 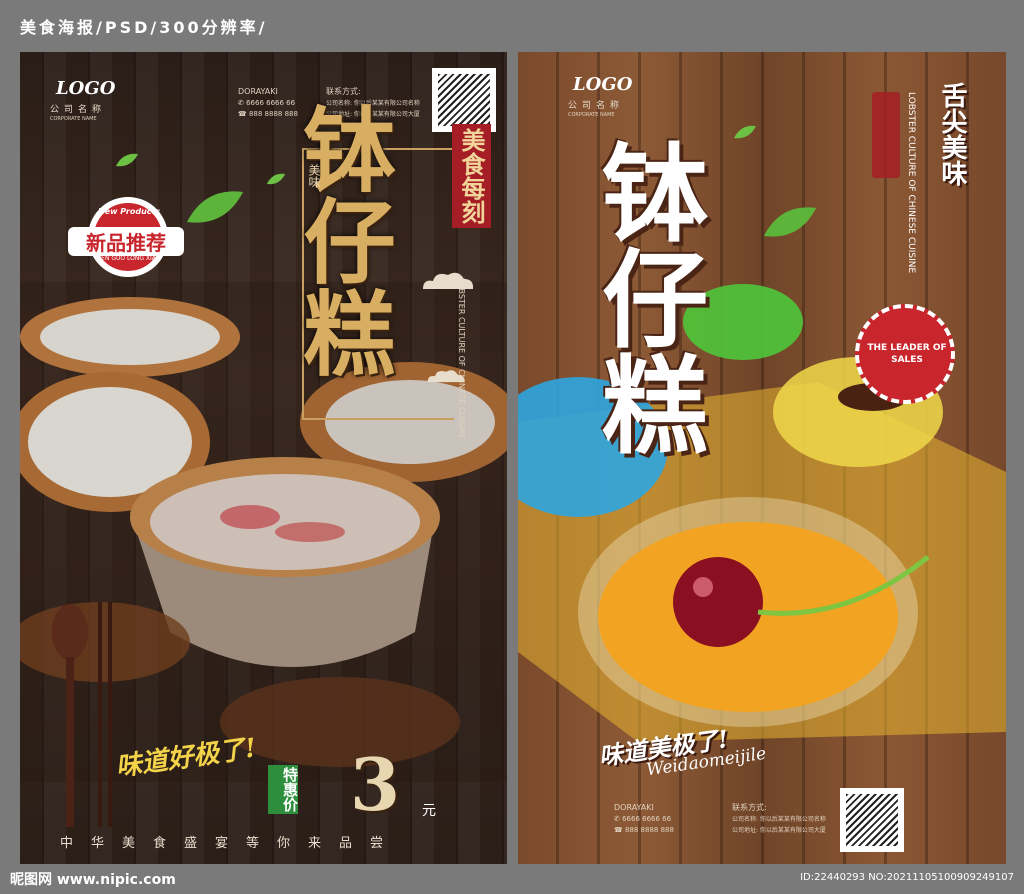 What do you see at coordinates (283, 789) in the screenshot?
I see `special-price-tag: 特惠价` at bounding box center [283, 789].